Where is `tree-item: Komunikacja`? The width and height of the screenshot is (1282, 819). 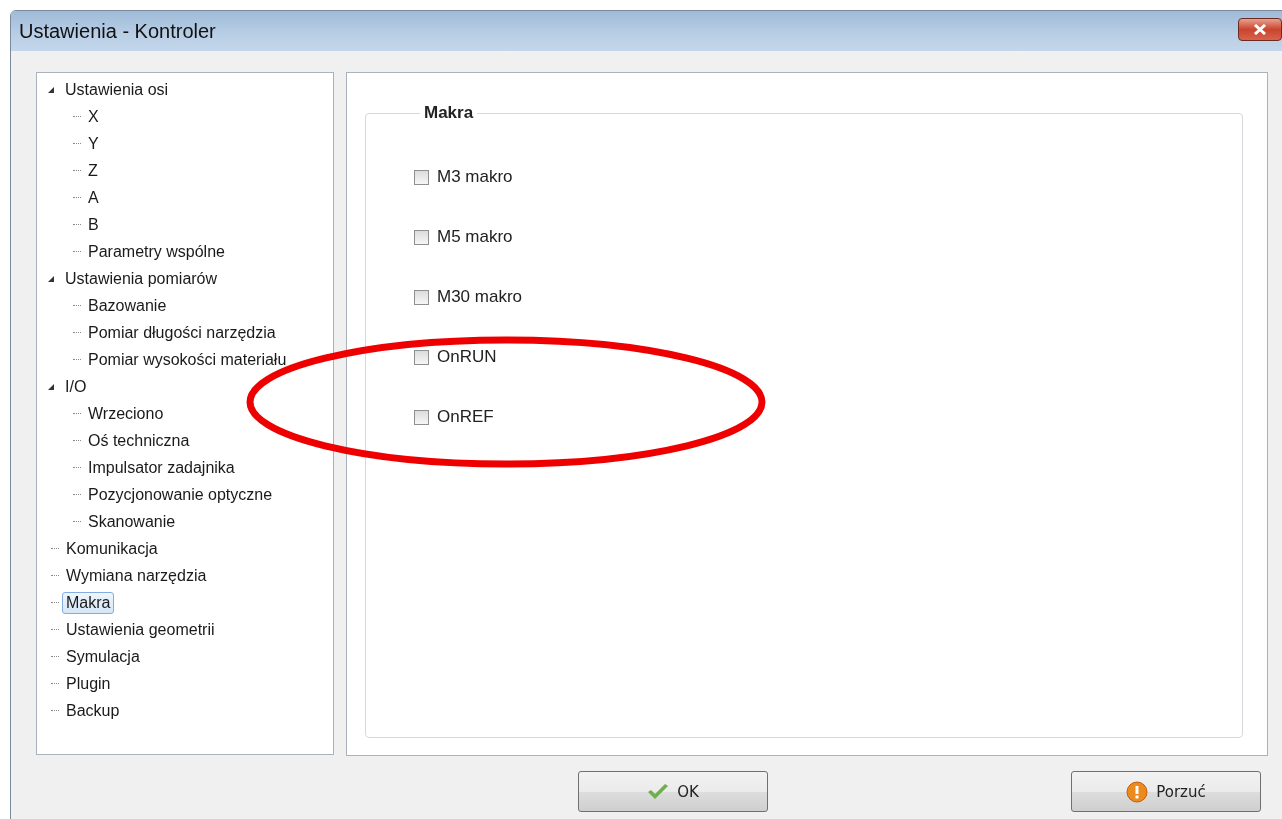 tree-item: Komunikacja is located at coordinates (112, 548).